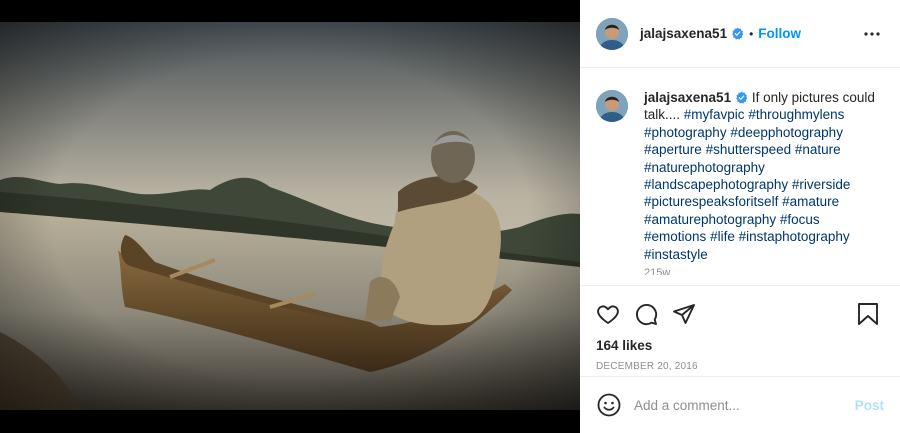 The image size is (900, 433). What do you see at coordinates (810, 201) in the screenshot?
I see `hashtag-link: #amature` at bounding box center [810, 201].